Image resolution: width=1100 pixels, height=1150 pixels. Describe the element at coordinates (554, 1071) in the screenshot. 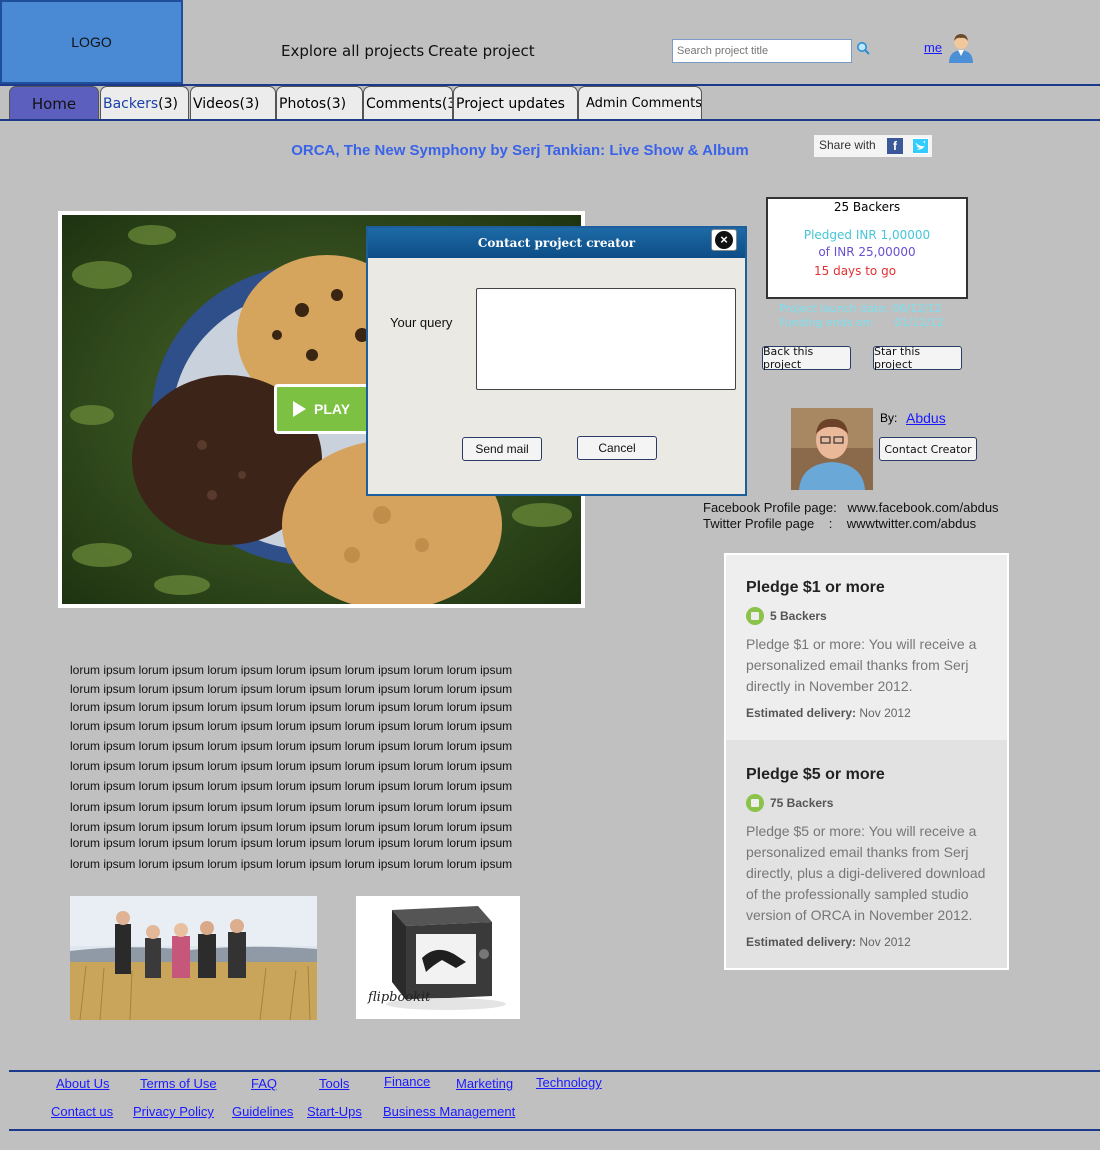

I see `footer-top-divider` at that location.